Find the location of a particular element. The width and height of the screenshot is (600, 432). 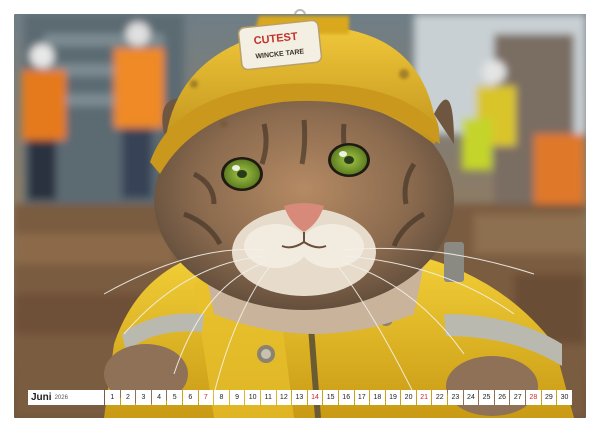

day-cell: 30 is located at coordinates (564, 397).